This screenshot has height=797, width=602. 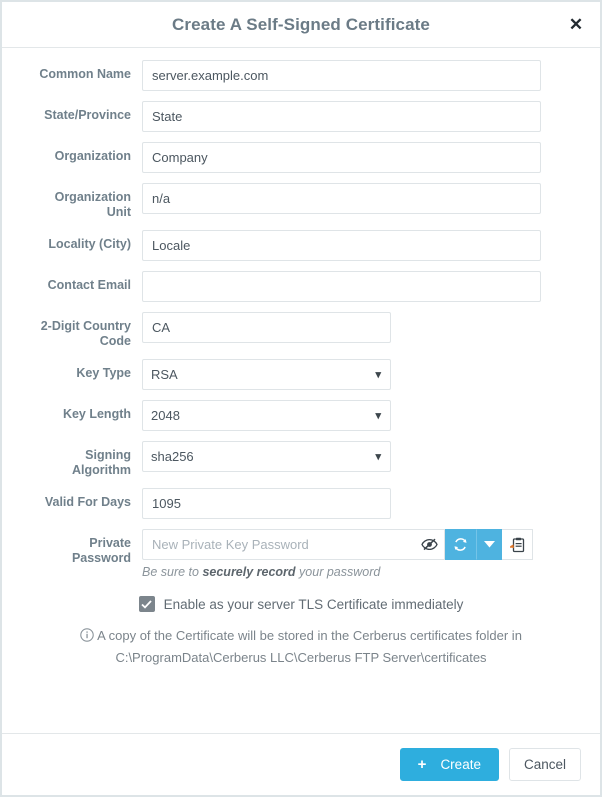 I want to click on close-icon: ✕, so click(x=576, y=25).